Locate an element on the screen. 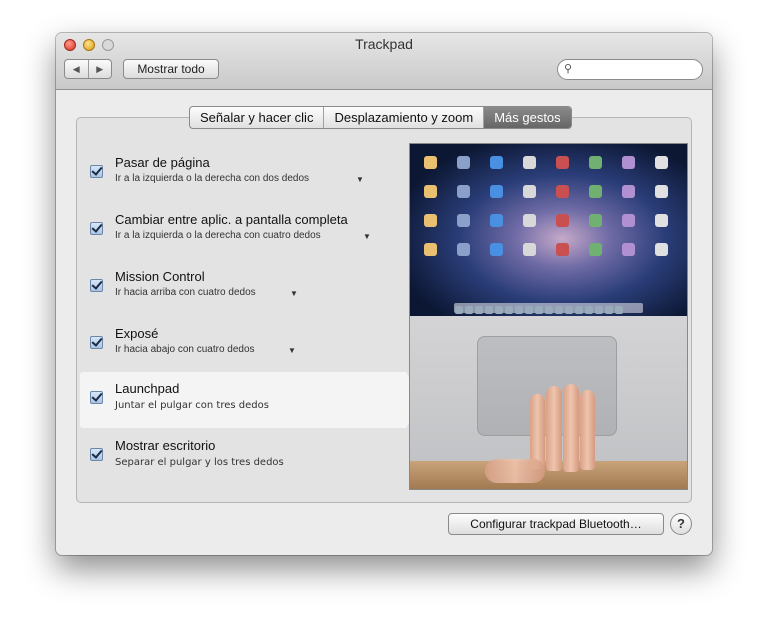  show-all-button: Mostrar todo is located at coordinates (171, 69).